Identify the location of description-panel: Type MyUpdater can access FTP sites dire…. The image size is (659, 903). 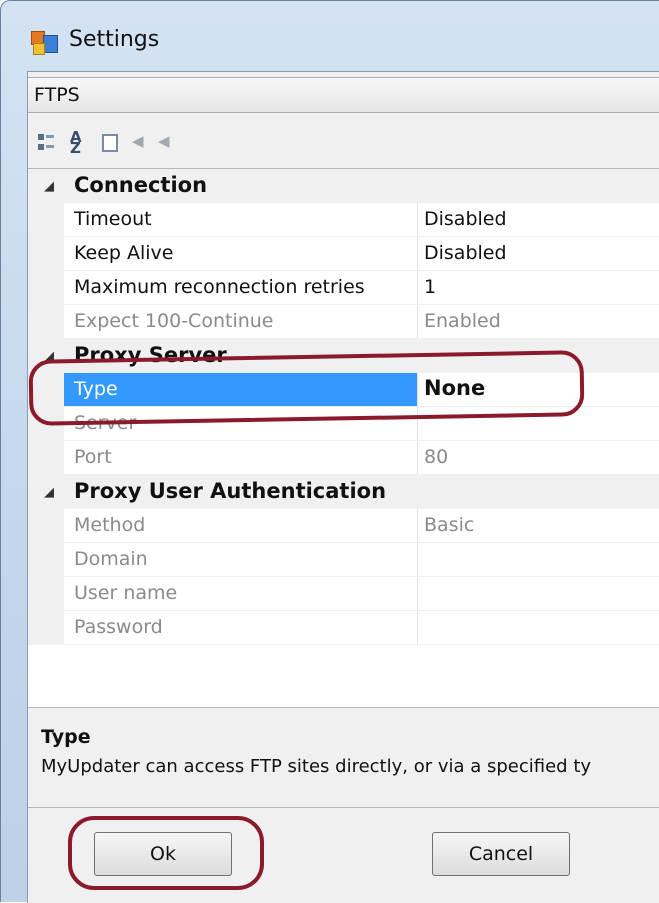
(343, 760).